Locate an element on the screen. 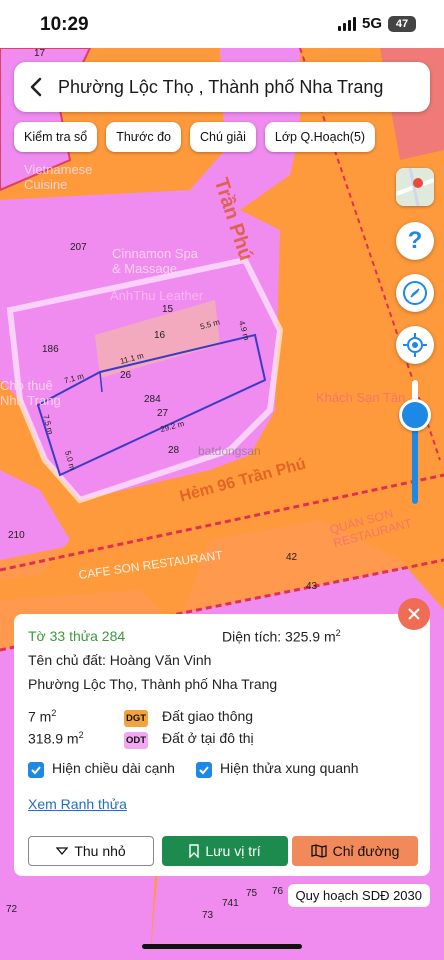 This screenshot has height=960, width=444. close-icon is located at coordinates (414, 614).